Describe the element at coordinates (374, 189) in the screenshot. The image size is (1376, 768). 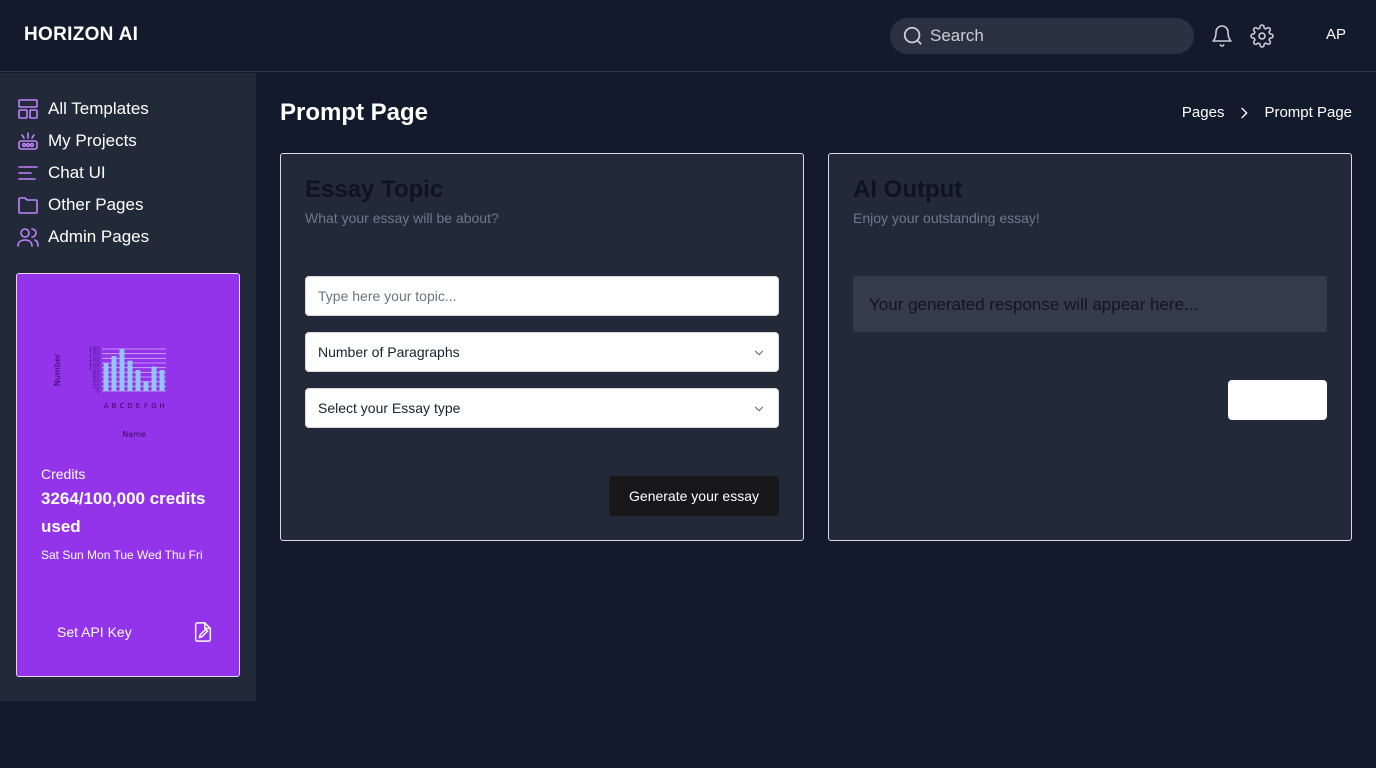
I see `panel-title: Essay Topic` at that location.